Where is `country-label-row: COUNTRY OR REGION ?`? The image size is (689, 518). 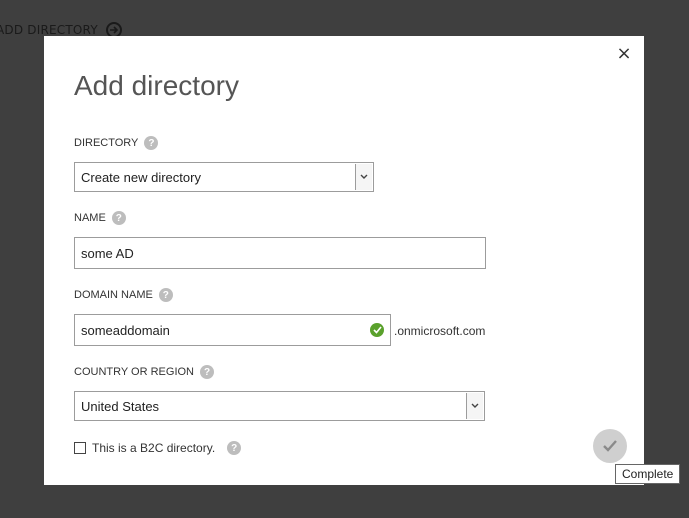
country-label-row: COUNTRY OR REGION ? is located at coordinates (144, 372).